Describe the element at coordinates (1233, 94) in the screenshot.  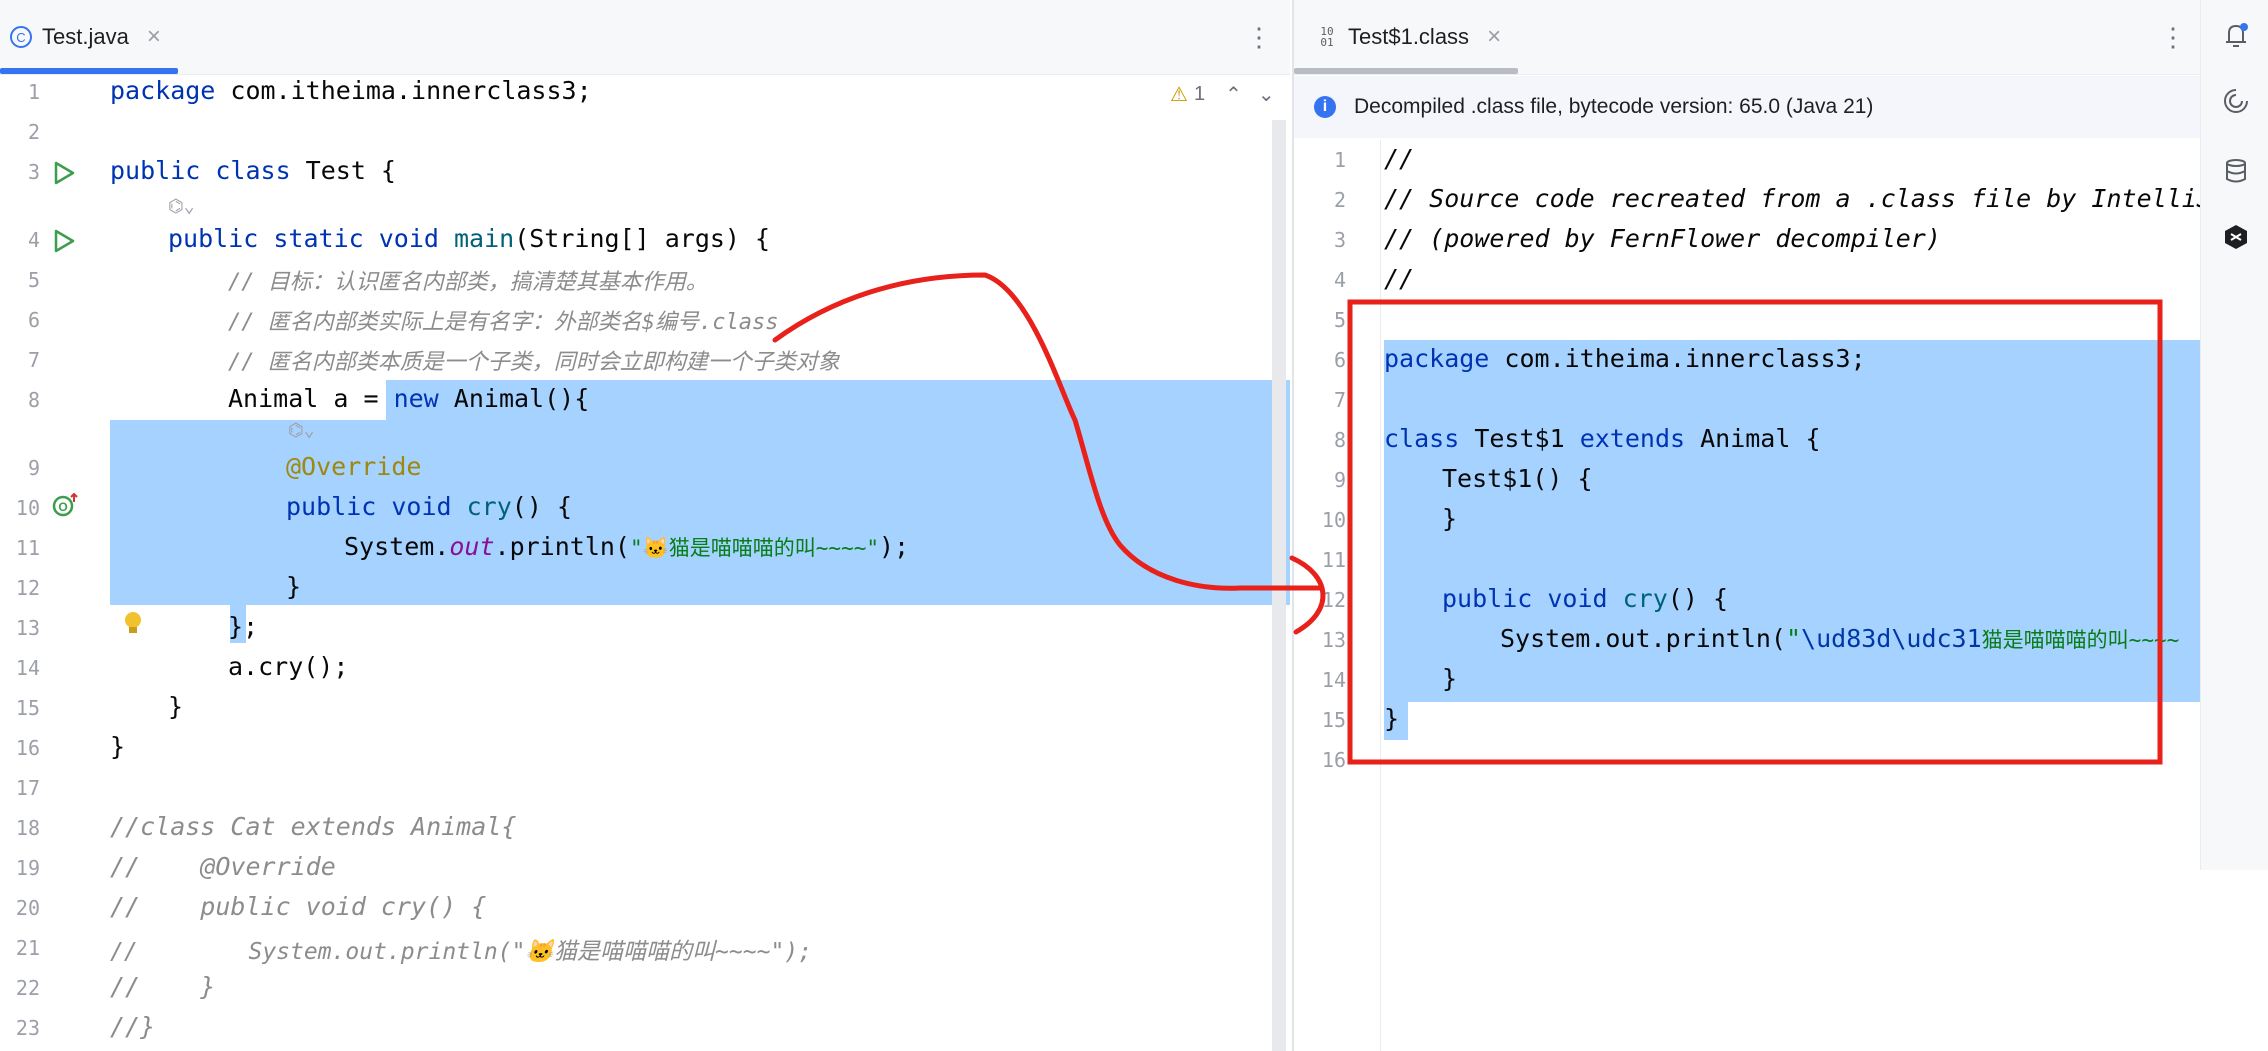
I see `chevron-up-icon: ⌃` at that location.